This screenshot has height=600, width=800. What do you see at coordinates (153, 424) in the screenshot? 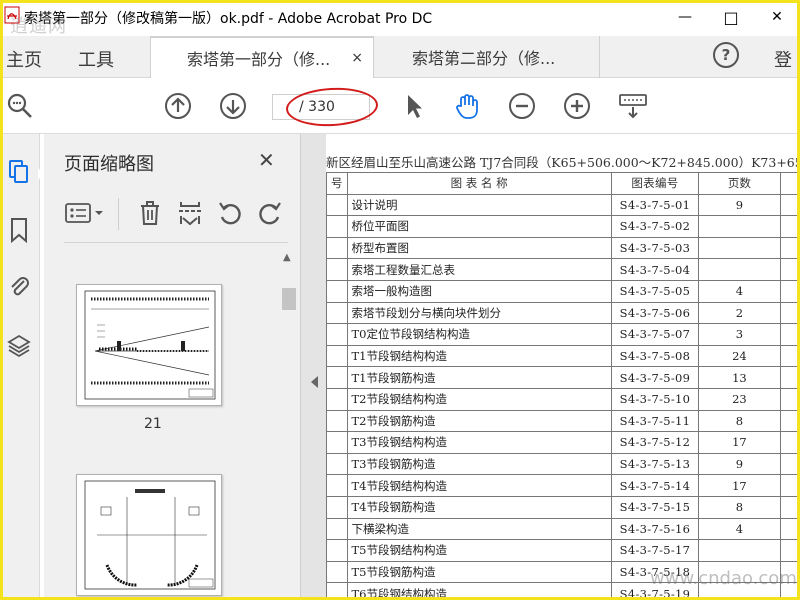
I see `thumbnail-page-number: 21` at bounding box center [153, 424].